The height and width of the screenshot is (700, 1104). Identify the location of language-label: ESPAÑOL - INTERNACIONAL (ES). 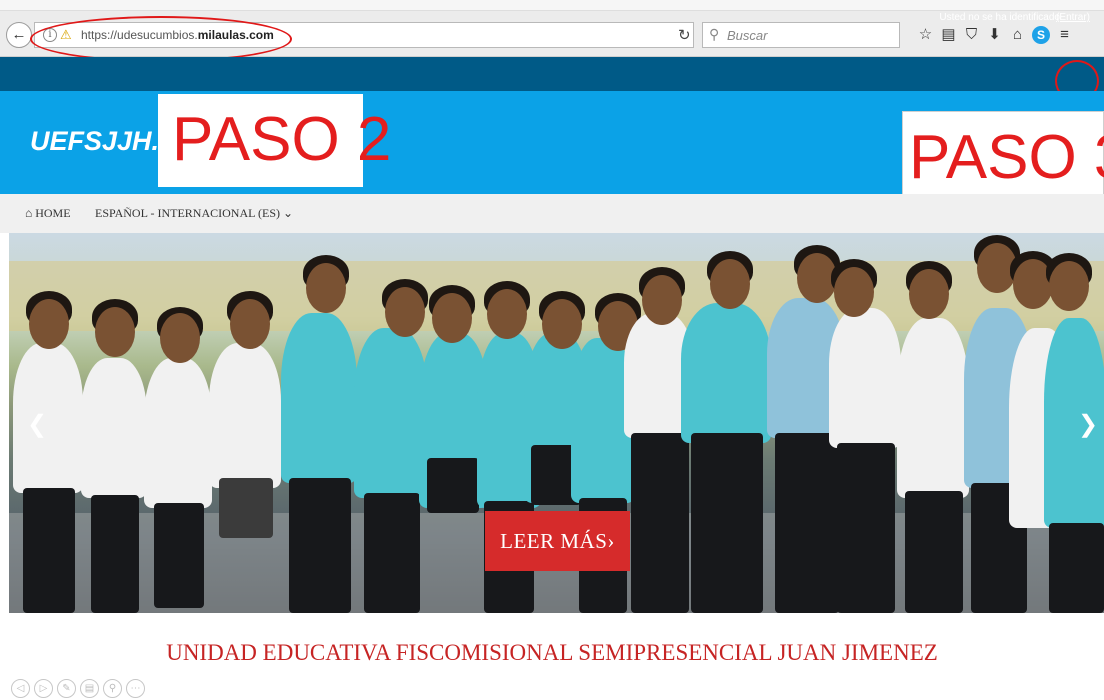
(187, 213).